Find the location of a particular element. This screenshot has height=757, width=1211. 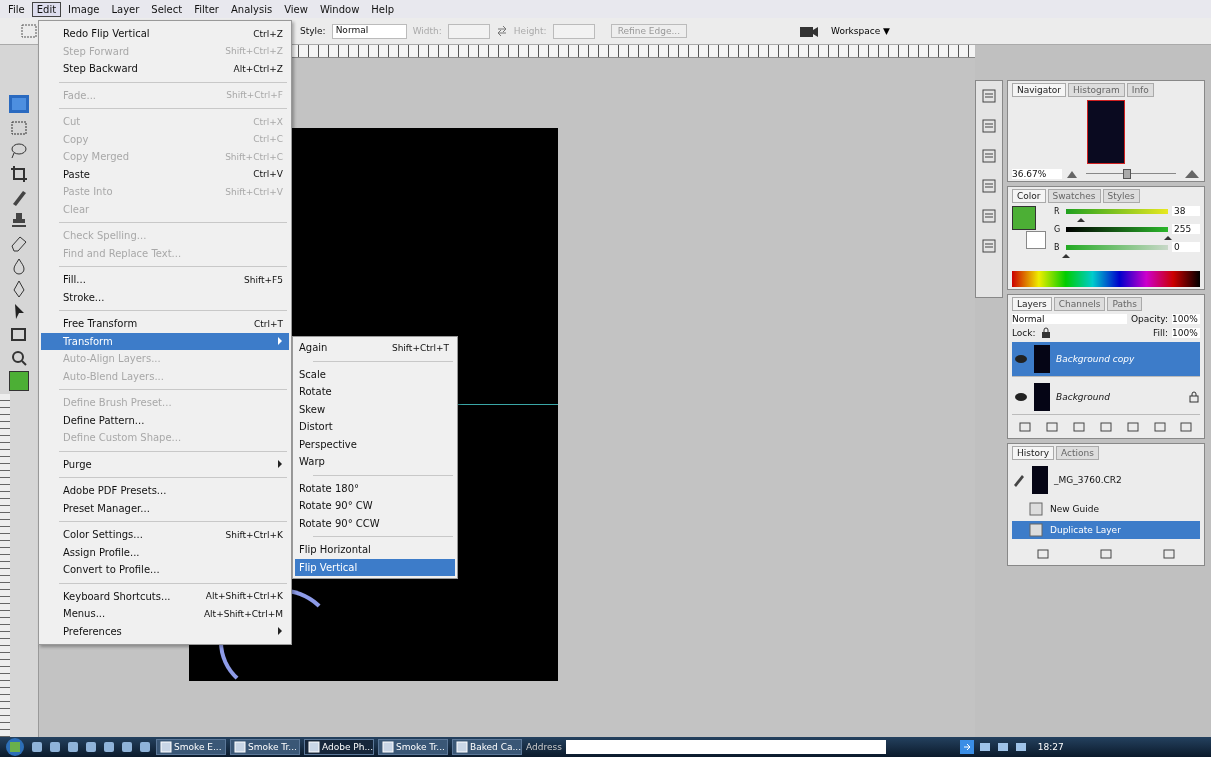

fill-field: 100% is located at coordinates (1186, 333).